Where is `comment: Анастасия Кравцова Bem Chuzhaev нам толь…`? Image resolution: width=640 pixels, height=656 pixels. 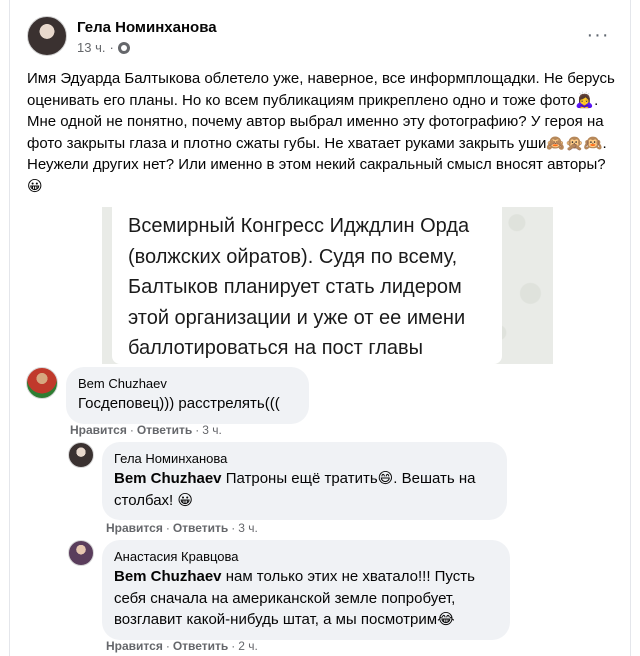
comment: Анастасия Кравцова Bem Chuzhaev нам толь… is located at coordinates (289, 590).